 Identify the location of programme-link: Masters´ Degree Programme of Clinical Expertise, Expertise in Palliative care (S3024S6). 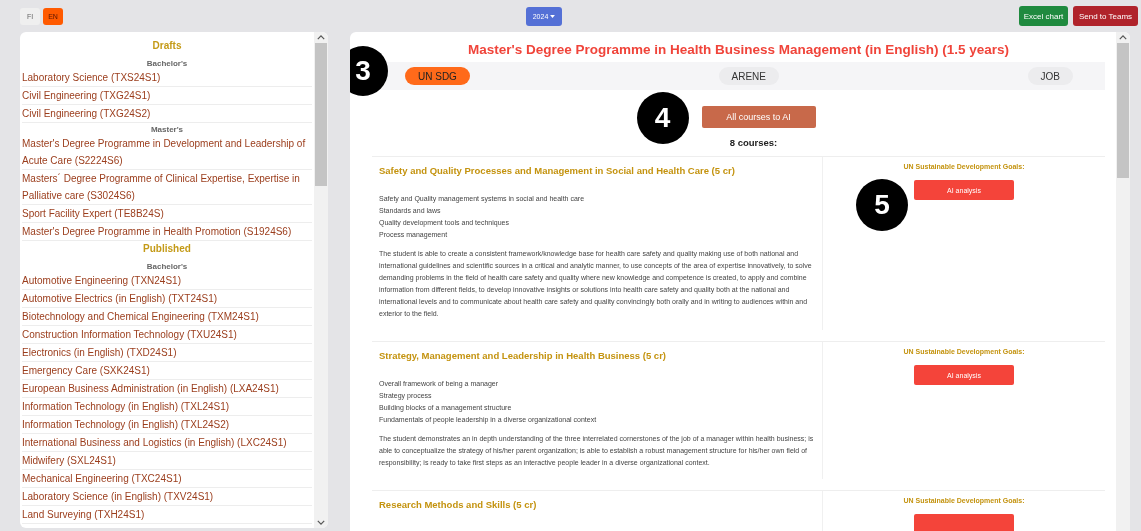
(167, 187).